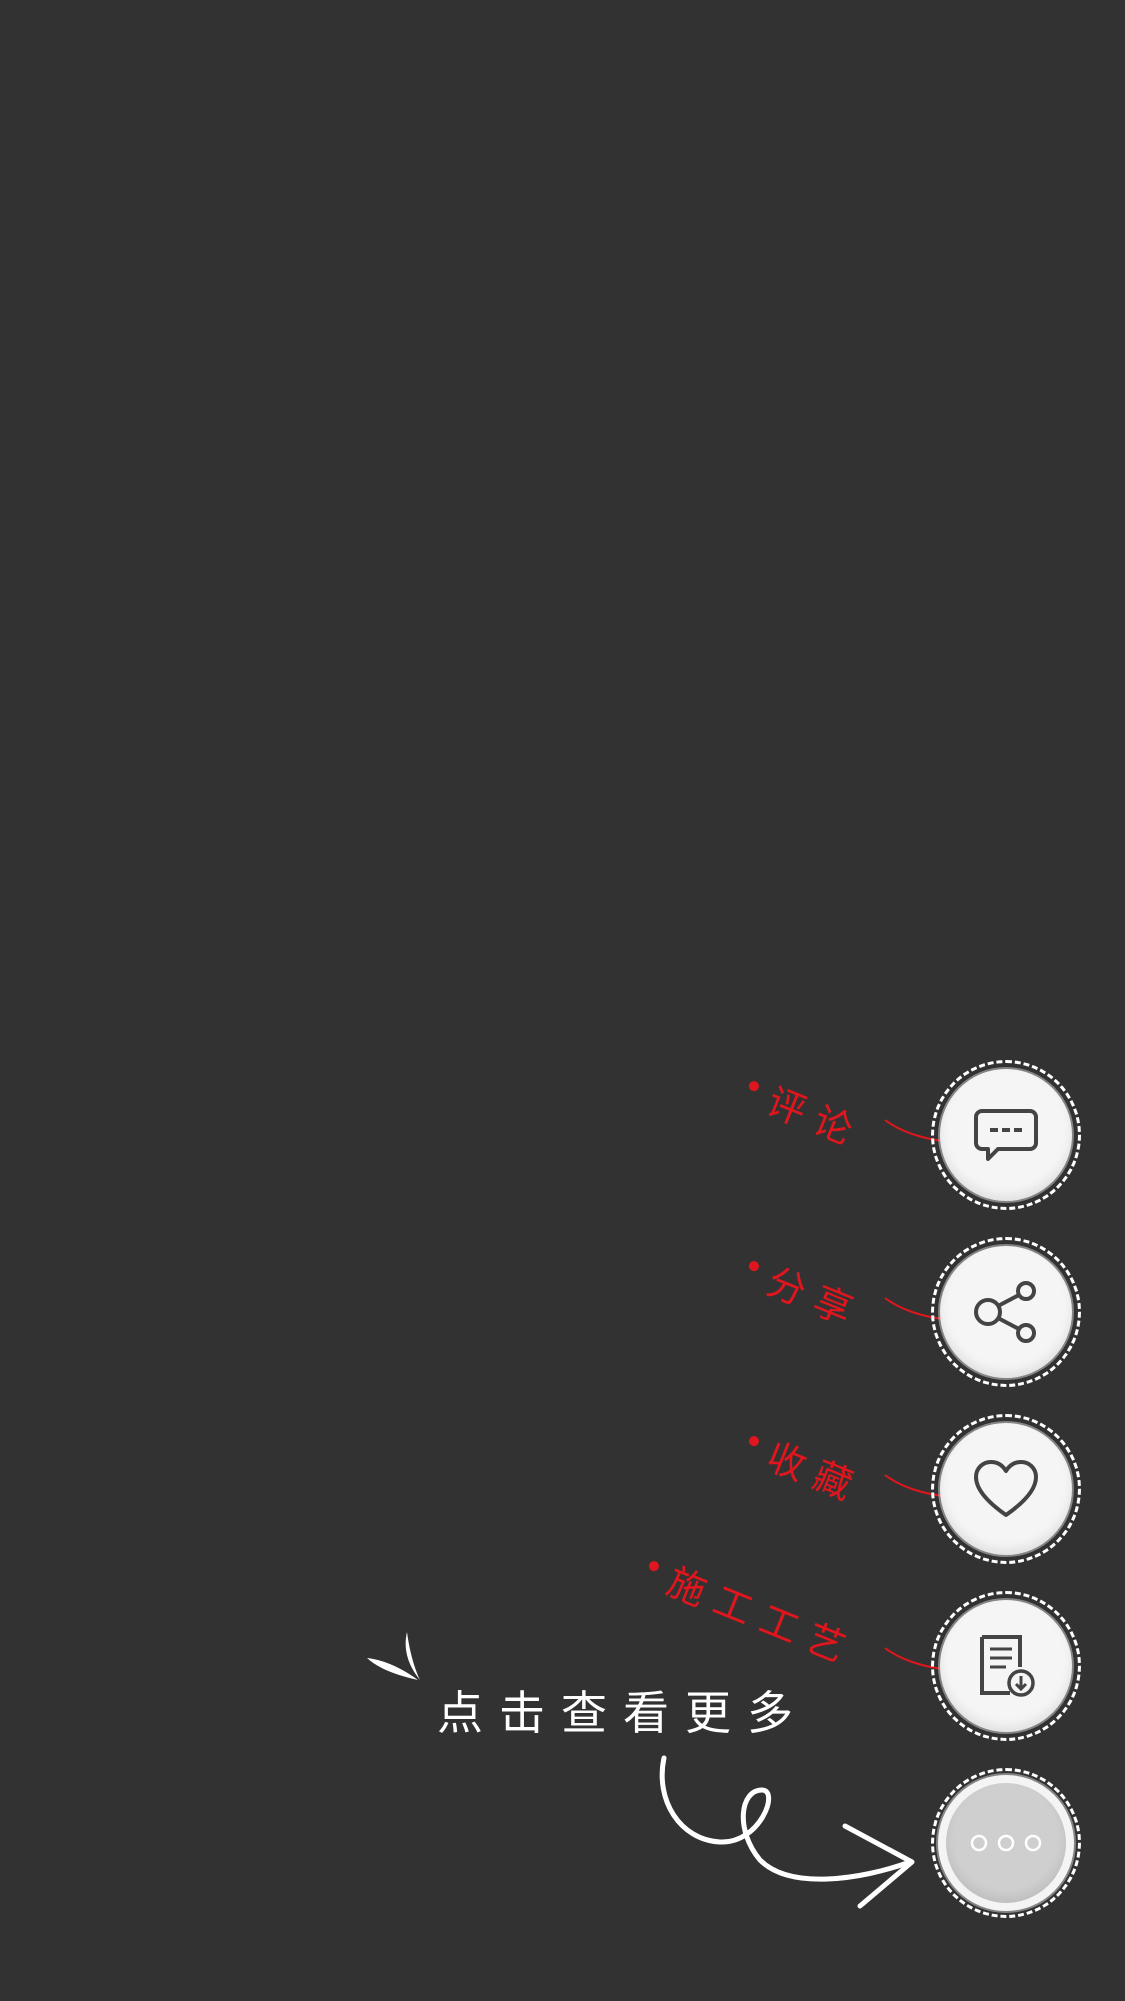 The height and width of the screenshot is (2001, 1125). What do you see at coordinates (815, 1298) in the screenshot?
I see `share-label-text: 分享` at bounding box center [815, 1298].